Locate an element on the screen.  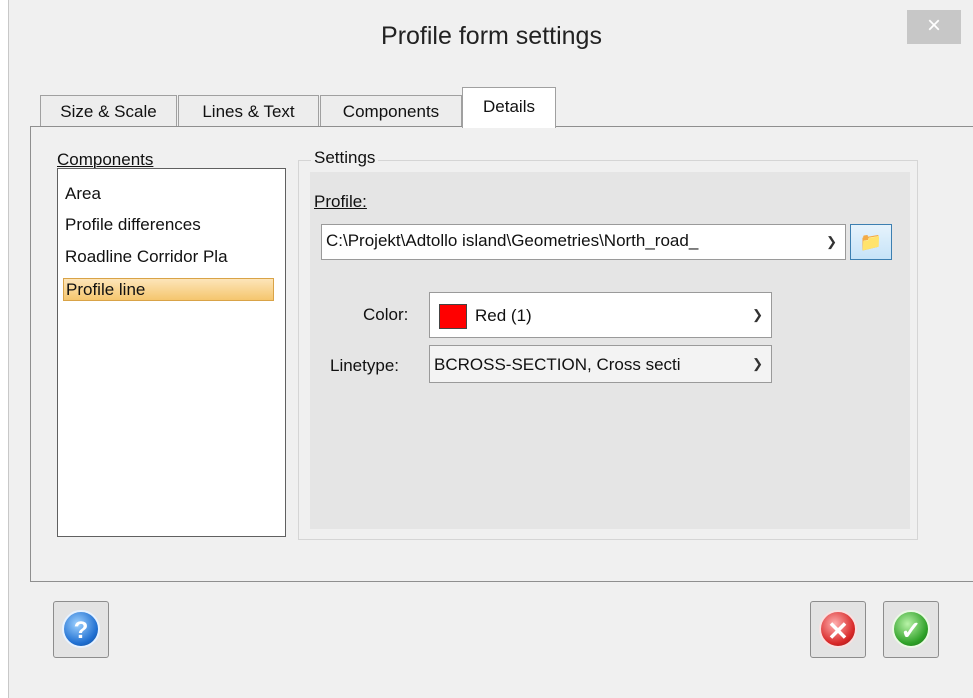
tab-label: Lines & Text is located at coordinates (248, 111).